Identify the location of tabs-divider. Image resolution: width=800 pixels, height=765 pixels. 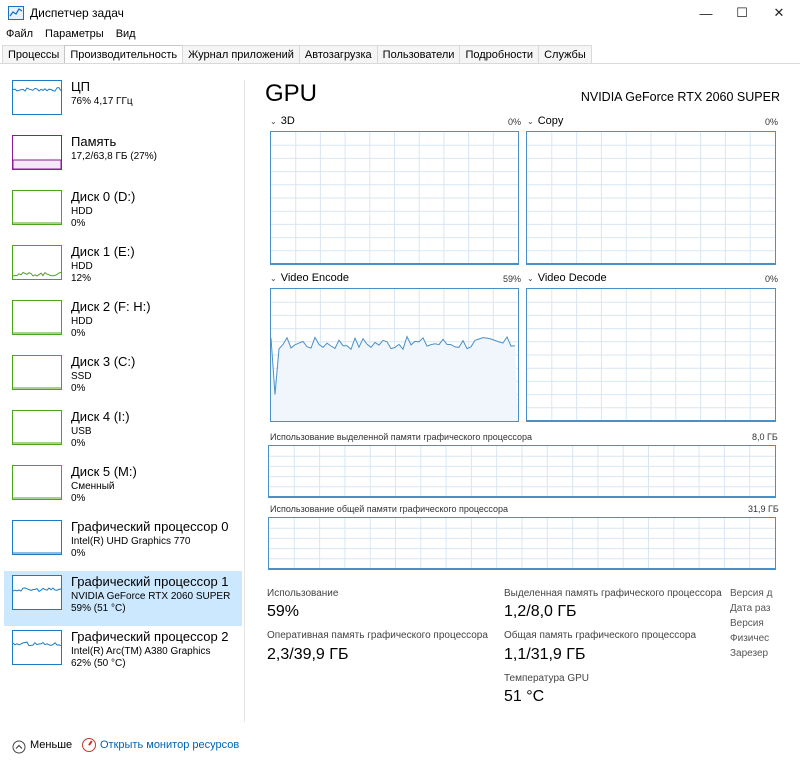
(400, 63).